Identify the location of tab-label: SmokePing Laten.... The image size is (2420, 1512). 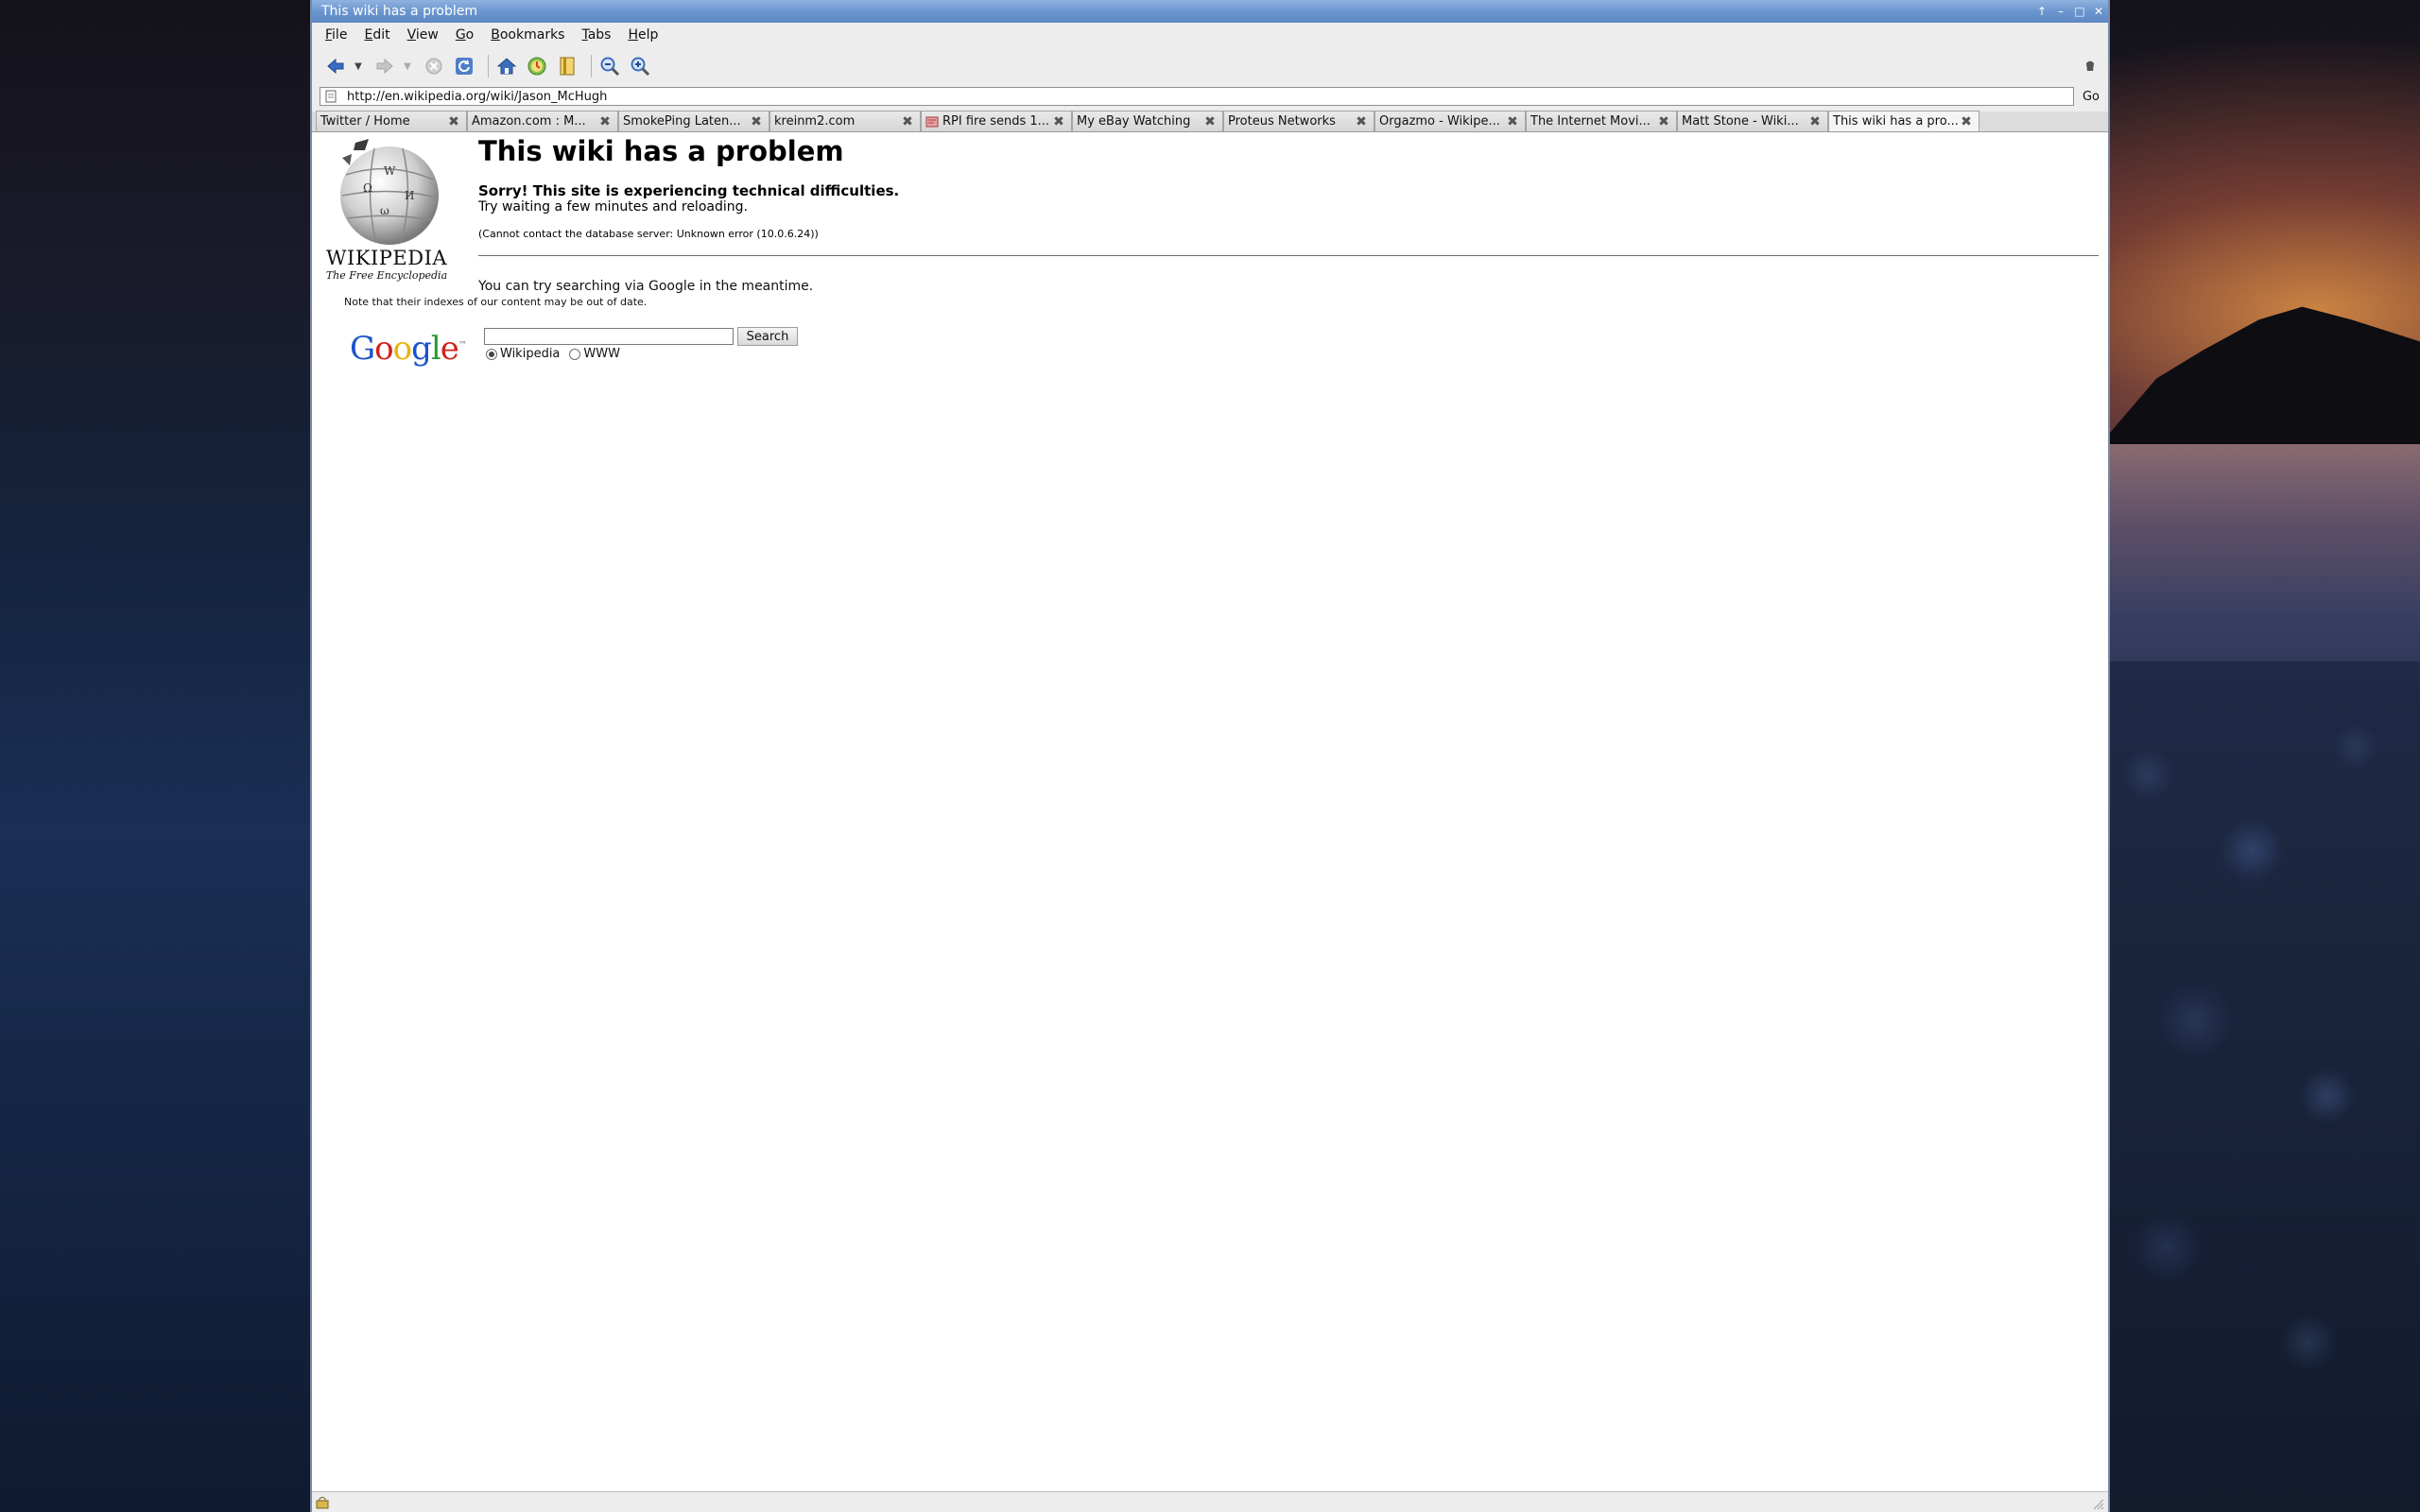
(682, 121).